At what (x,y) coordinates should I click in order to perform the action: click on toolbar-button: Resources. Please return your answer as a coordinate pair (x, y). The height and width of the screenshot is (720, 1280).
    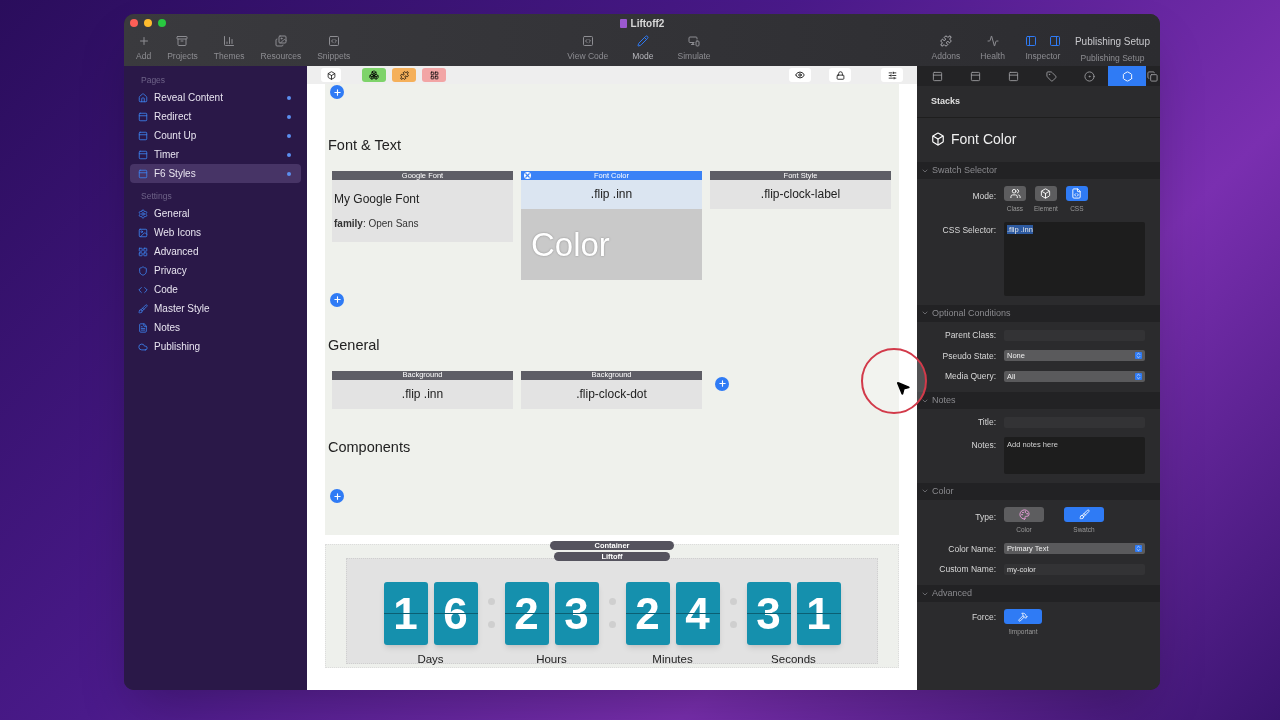
    Looking at the image, I should click on (281, 49).